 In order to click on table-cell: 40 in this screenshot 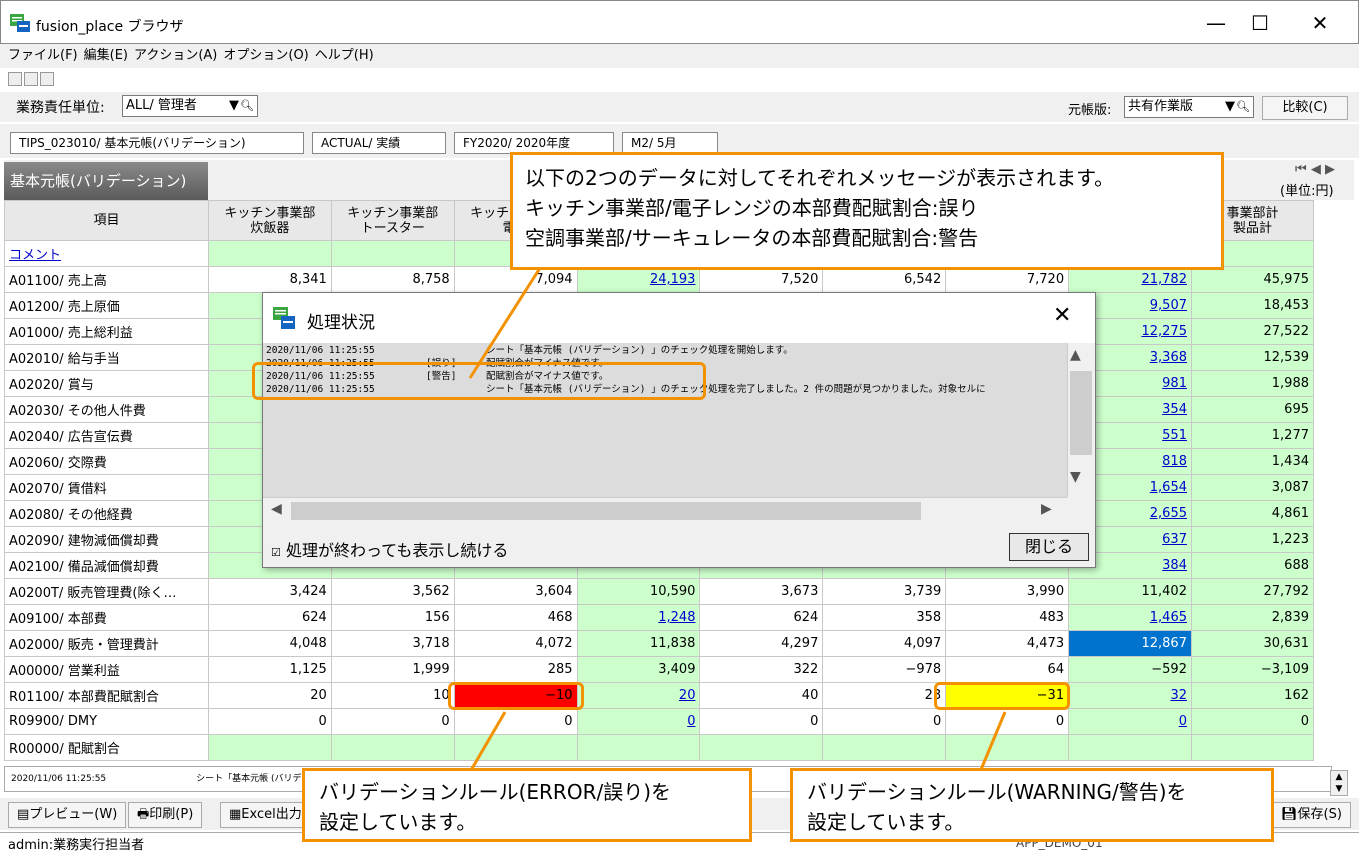, I will do `click(761, 695)`.